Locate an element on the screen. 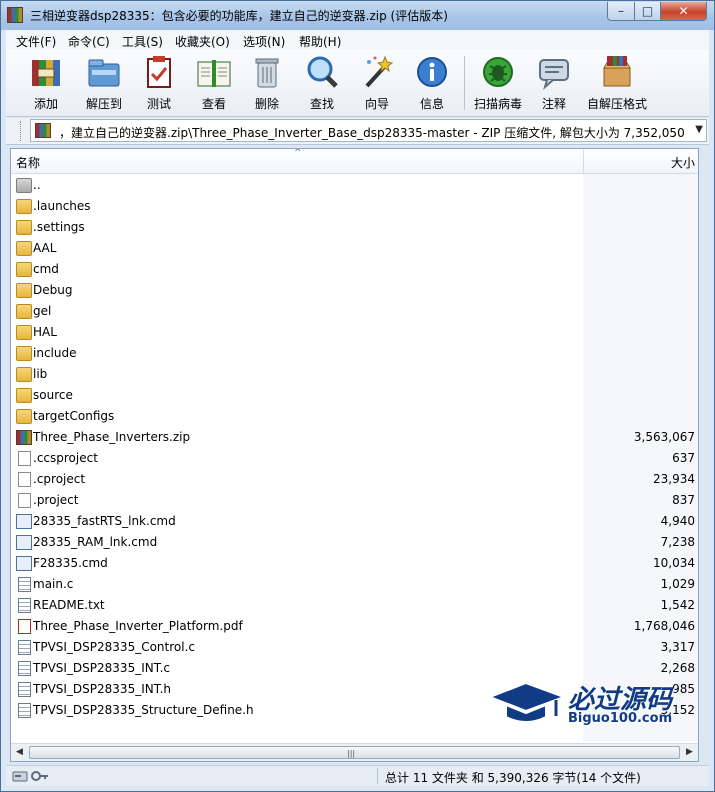  scroll-thumb: ||| is located at coordinates (354, 752).